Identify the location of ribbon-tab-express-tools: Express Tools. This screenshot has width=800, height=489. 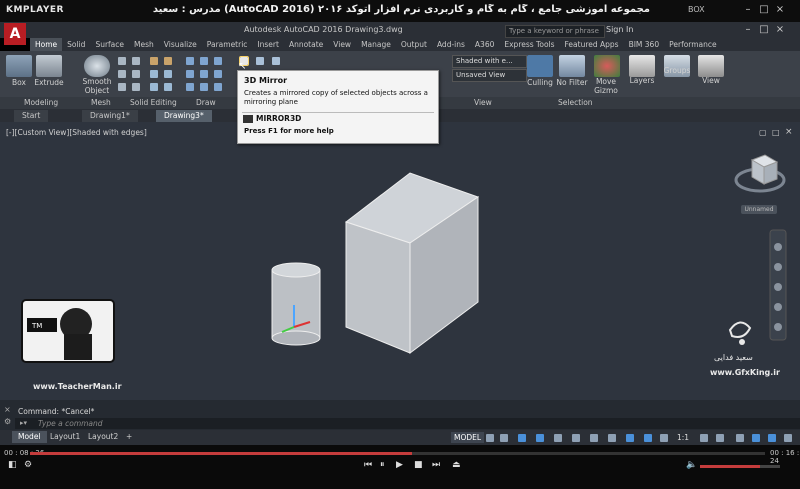
(529, 44).